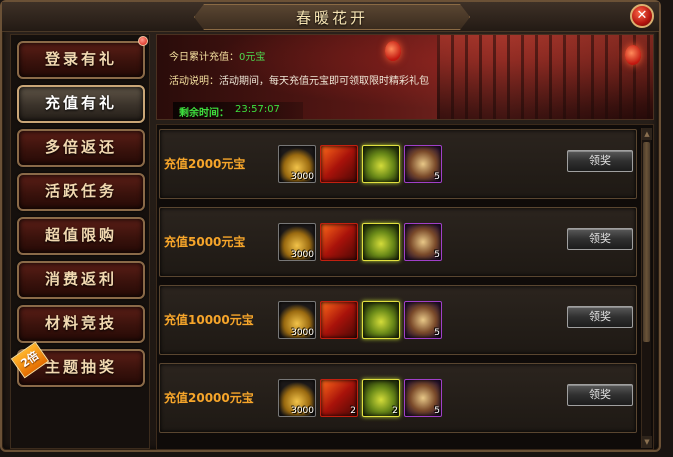 Image resolution: width=673 pixels, height=457 pixels. What do you see at coordinates (209, 320) in the screenshot?
I see `reward-tier-label: 充值10000元宝` at bounding box center [209, 320].